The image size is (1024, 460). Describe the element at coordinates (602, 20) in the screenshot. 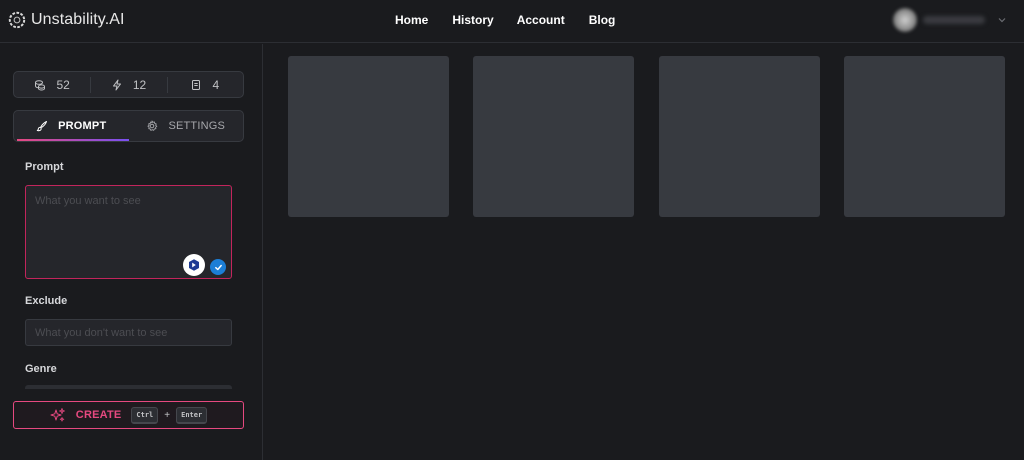

I see `nav-blog: Blog` at that location.